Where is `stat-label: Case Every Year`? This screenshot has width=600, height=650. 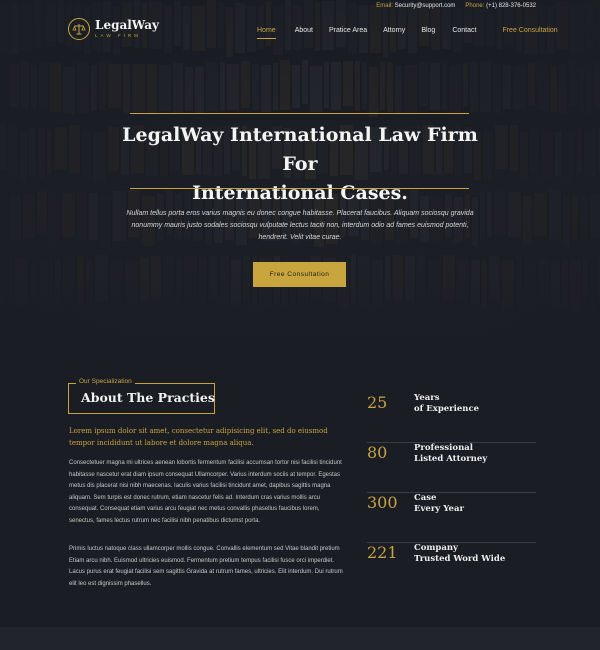 stat-label: Case Every Year is located at coordinates (439, 504).